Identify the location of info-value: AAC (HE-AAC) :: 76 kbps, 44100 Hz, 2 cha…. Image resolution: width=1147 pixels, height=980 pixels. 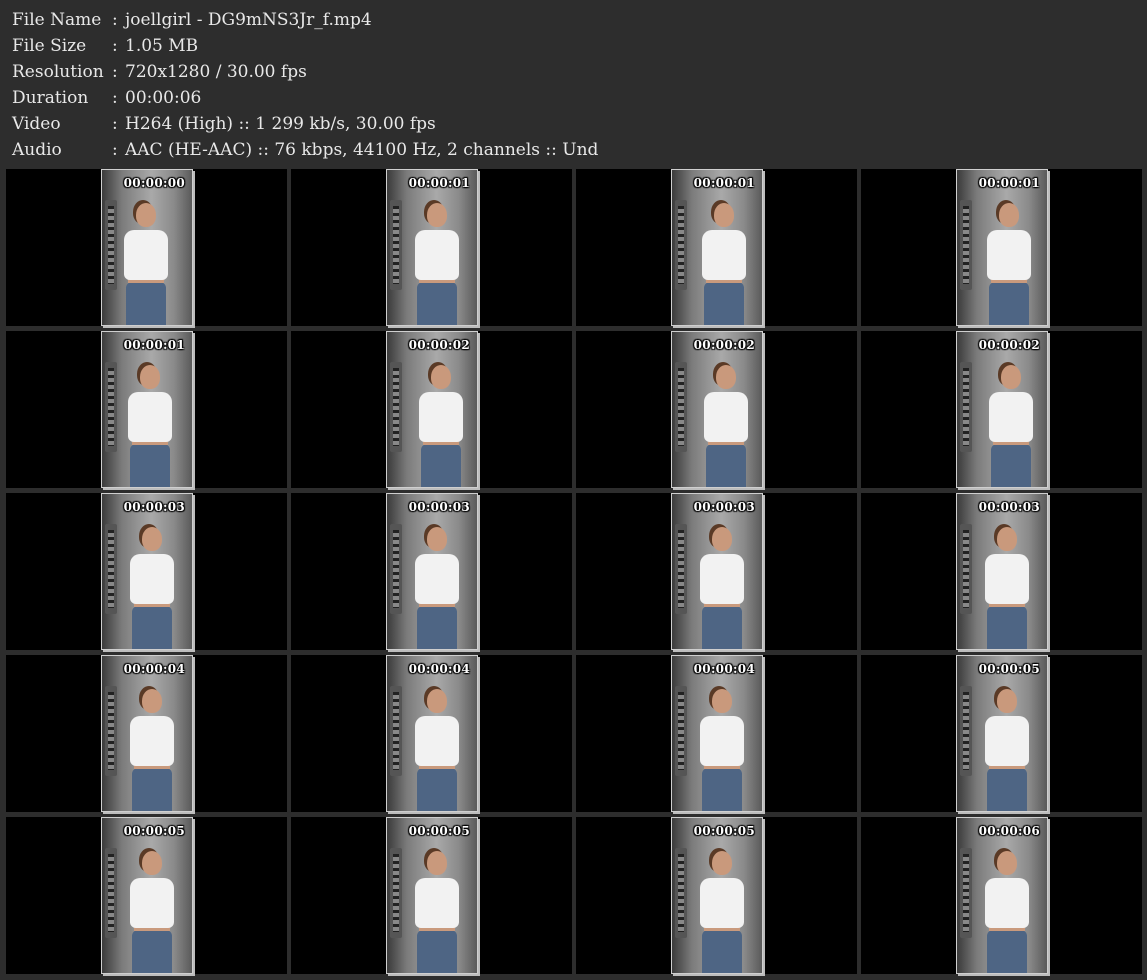
(362, 150).